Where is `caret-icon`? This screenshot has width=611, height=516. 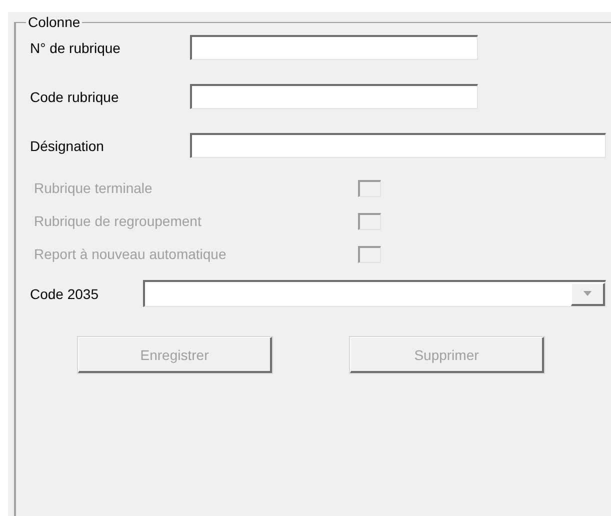
caret-icon is located at coordinates (587, 293).